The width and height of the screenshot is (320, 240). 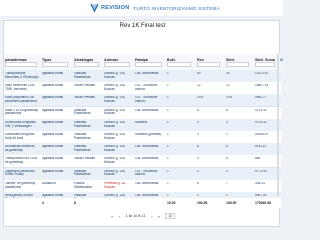 What do you see at coordinates (141, 8) in the screenshot?
I see `top-bar: REVISION TURTO INVENTORIZAVIMO SISTEMA` at bounding box center [141, 8].